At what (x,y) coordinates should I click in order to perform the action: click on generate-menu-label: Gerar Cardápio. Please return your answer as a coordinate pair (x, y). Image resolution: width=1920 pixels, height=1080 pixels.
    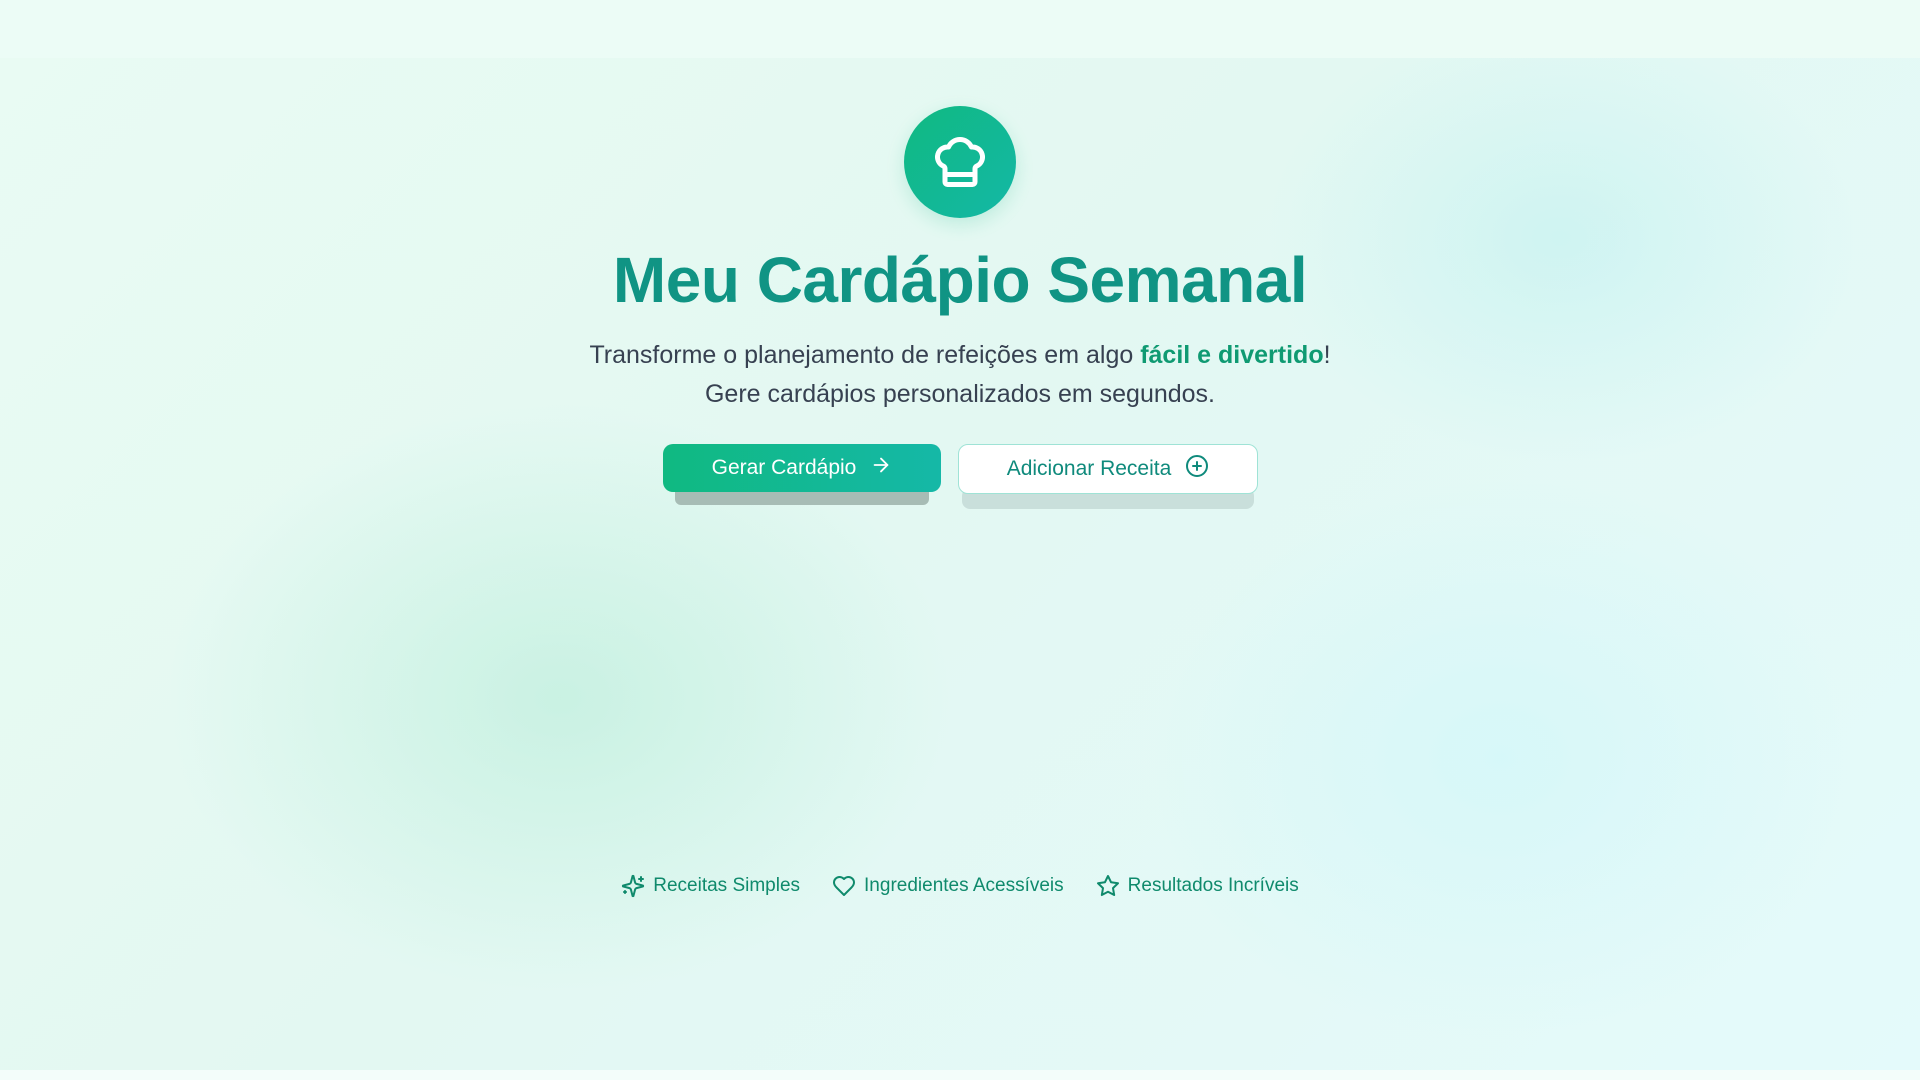
    Looking at the image, I should click on (784, 467).